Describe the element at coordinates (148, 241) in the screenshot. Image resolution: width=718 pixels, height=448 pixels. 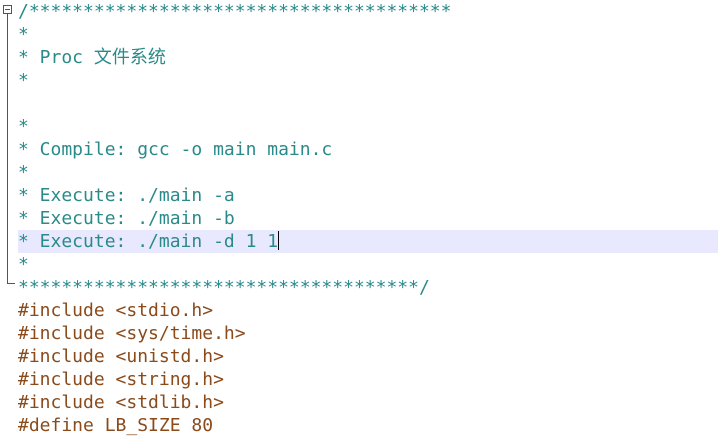
I see `current-line-text: * Execute: ./main -d 1 1` at that location.